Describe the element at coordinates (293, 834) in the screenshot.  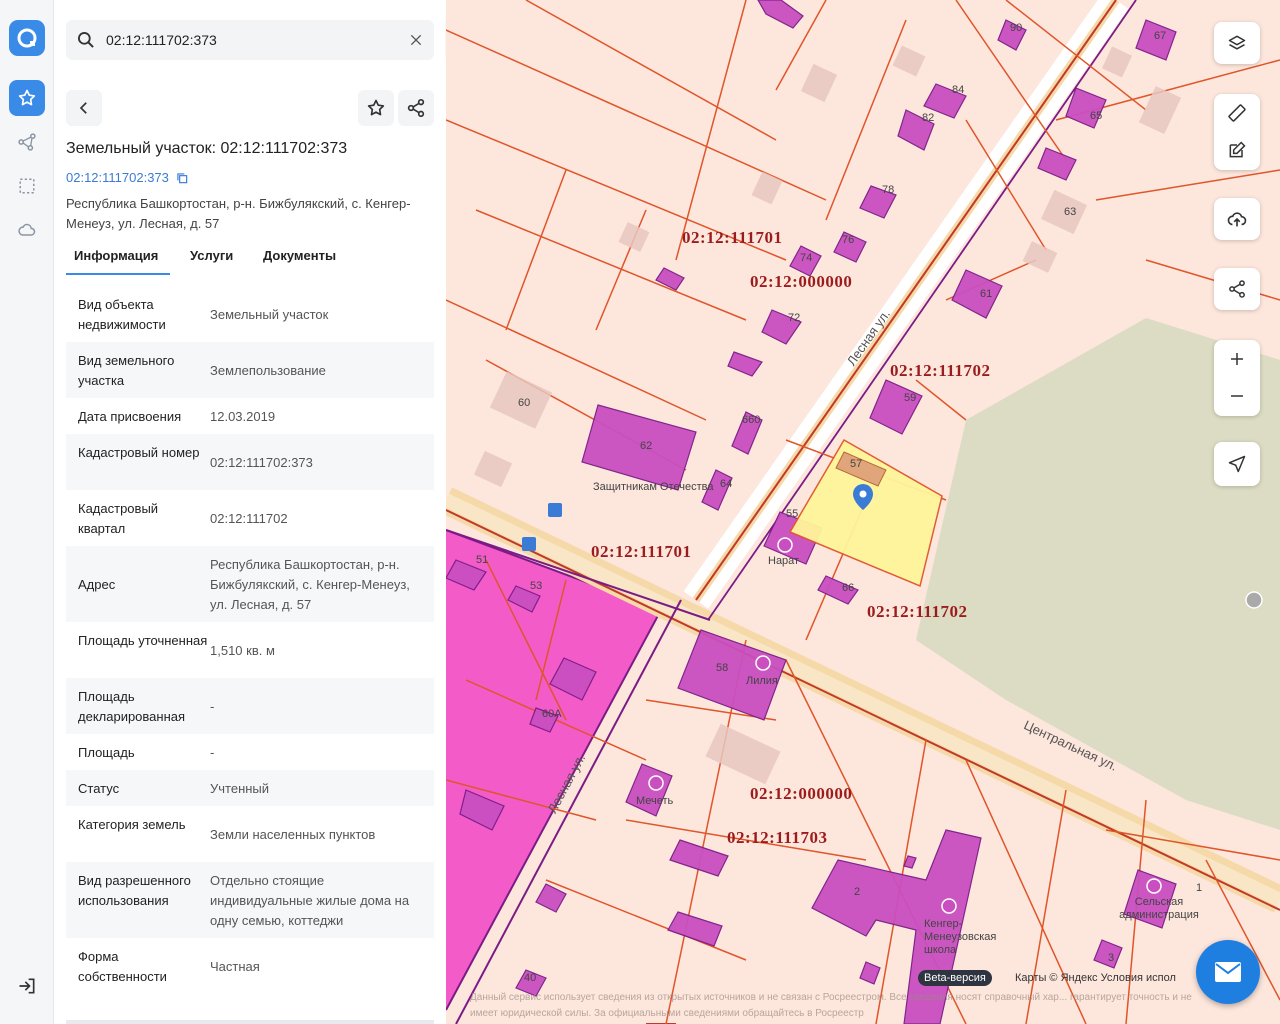
I see `row-value: Земли населенных пунктов` at that location.